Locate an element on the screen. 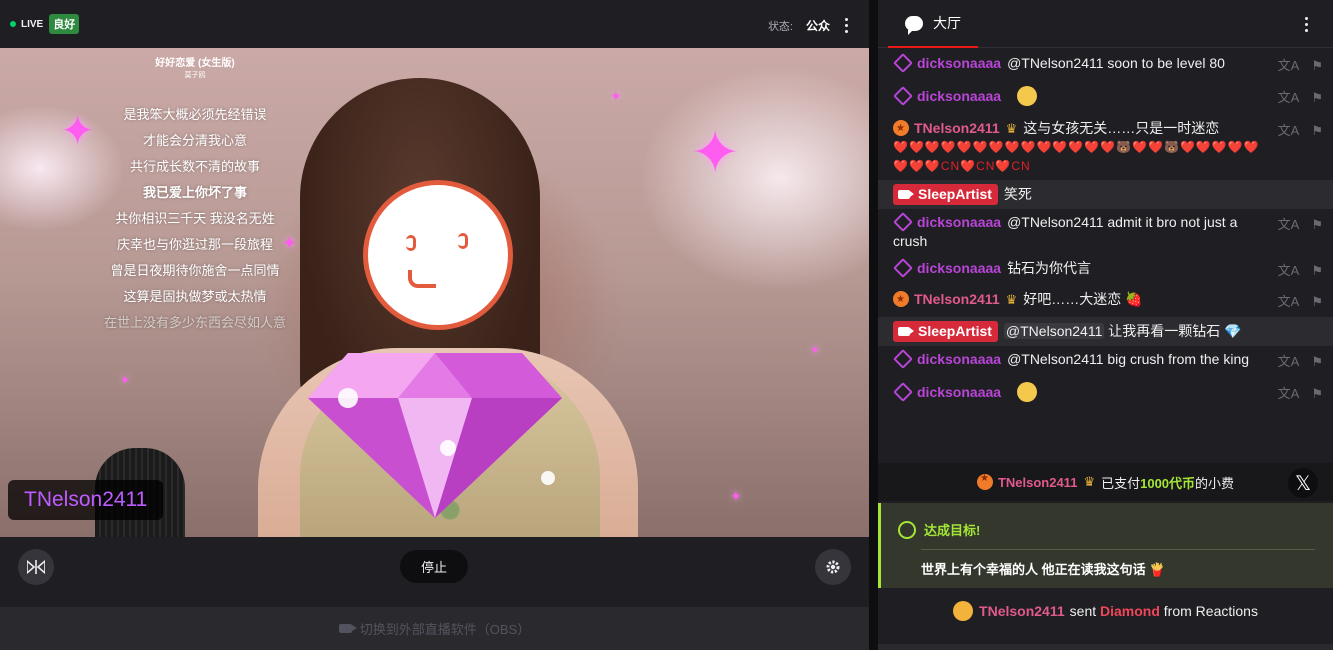 This screenshot has width=1333, height=650. video-camera-icon is located at coordinates (906, 194).